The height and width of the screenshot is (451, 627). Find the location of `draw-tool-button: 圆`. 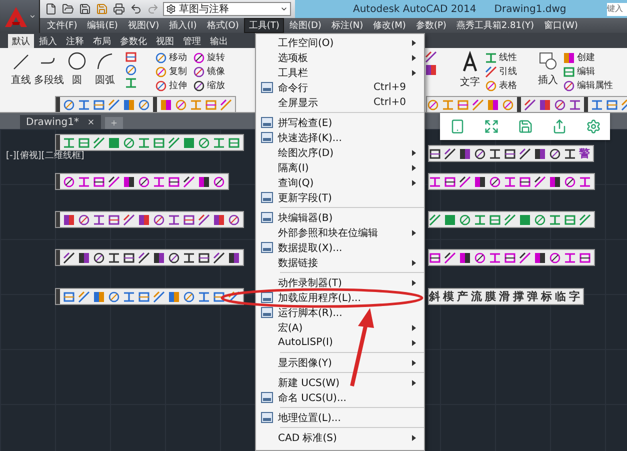

draw-tool-button: 圆 is located at coordinates (77, 69).